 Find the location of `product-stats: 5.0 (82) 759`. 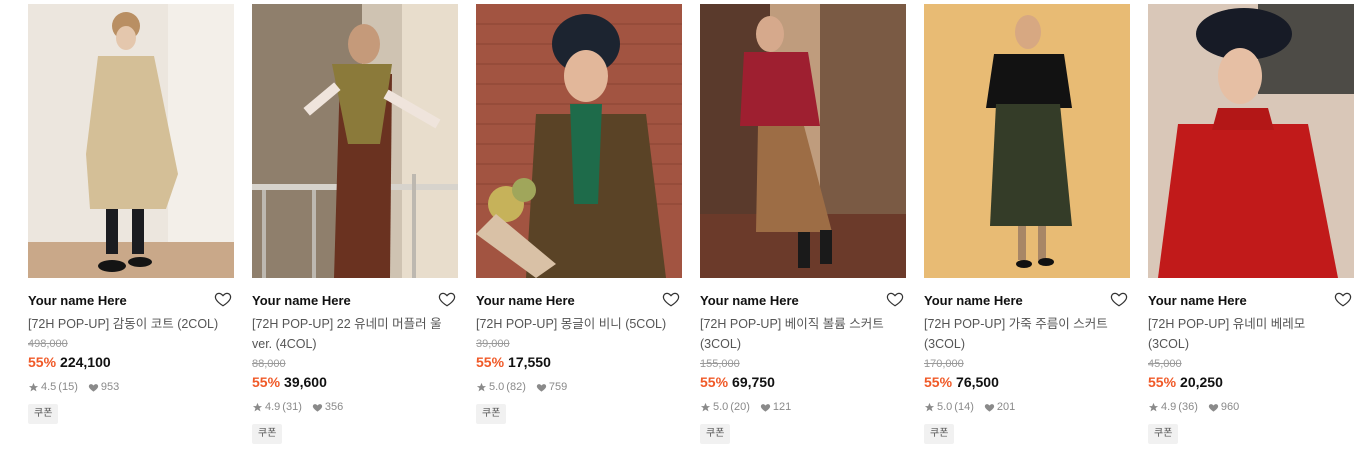

product-stats: 5.0 (82) 759 is located at coordinates (579, 387).